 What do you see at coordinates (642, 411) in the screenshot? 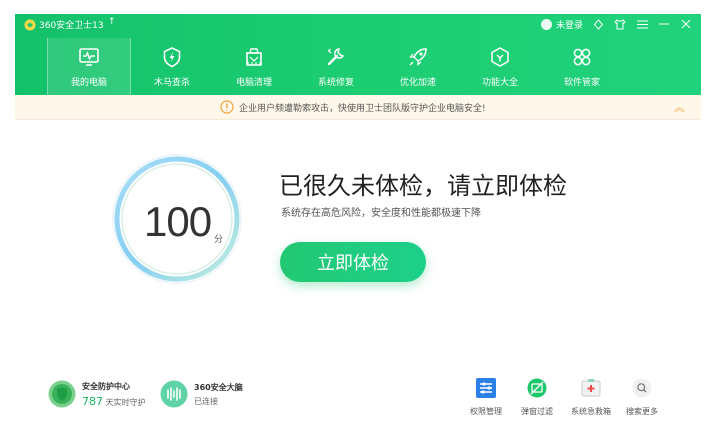
I see `tool-label: 搜索更多` at bounding box center [642, 411].